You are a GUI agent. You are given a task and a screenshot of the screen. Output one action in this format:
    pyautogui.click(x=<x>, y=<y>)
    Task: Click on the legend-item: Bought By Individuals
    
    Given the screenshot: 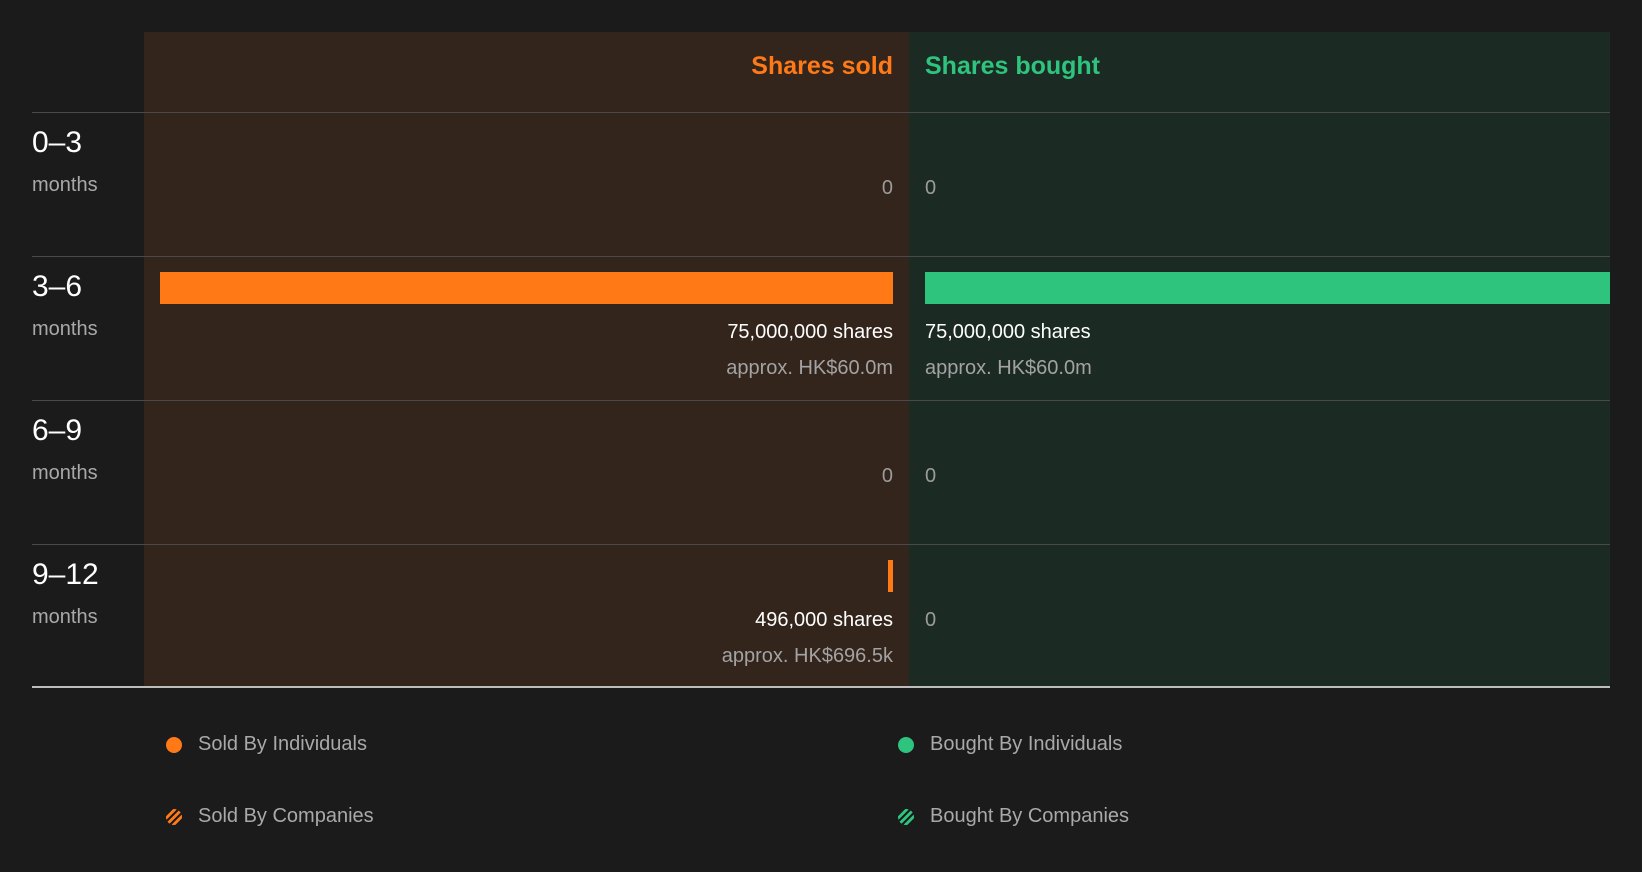 What is the action you would take?
    pyautogui.click(x=1010, y=744)
    